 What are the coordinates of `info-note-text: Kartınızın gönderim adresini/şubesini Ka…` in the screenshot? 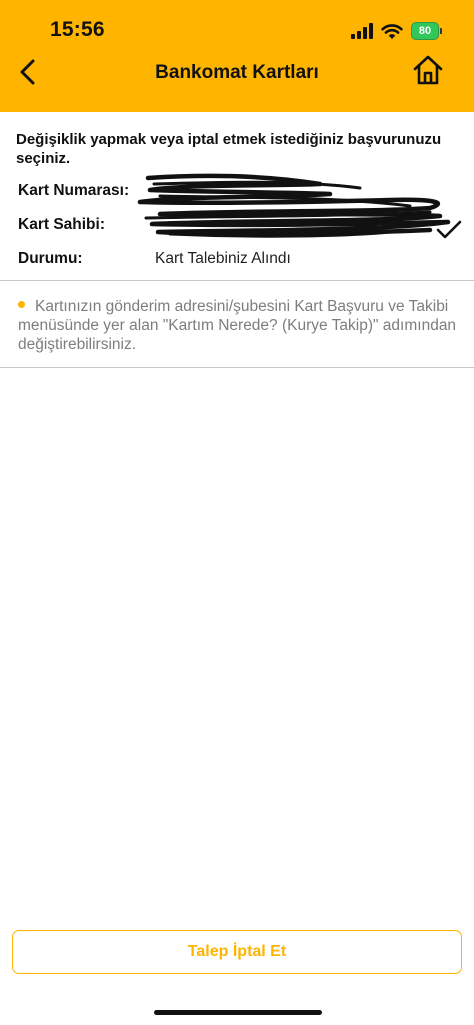 It's located at (237, 325).